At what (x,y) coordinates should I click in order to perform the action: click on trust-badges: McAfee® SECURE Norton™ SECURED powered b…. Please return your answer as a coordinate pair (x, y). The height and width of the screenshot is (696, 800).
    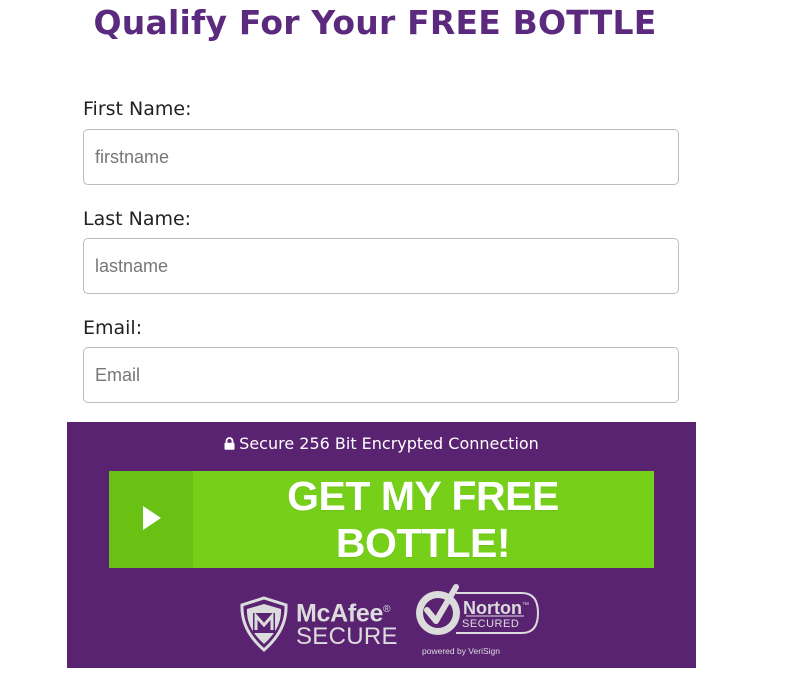
    Looking at the image, I should click on (381, 622).